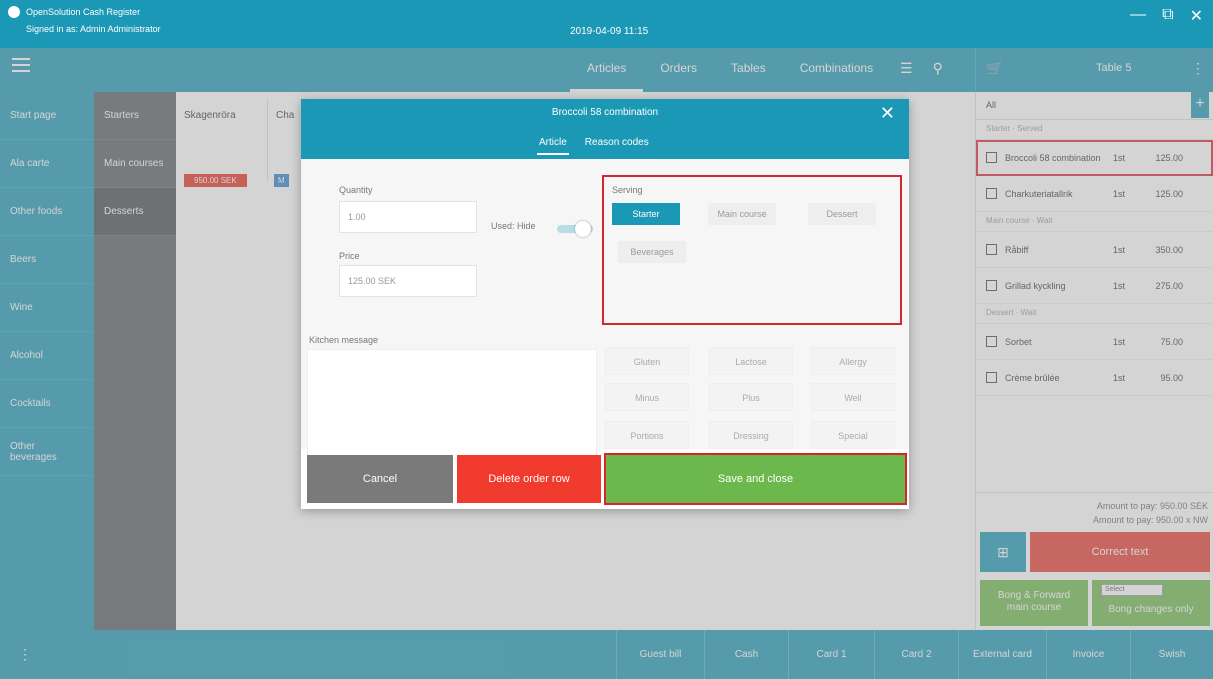 Image resolution: width=1213 pixels, height=679 pixels. What do you see at coordinates (617, 146) in the screenshot?
I see `tab-reason-codes: Reason codes` at bounding box center [617, 146].